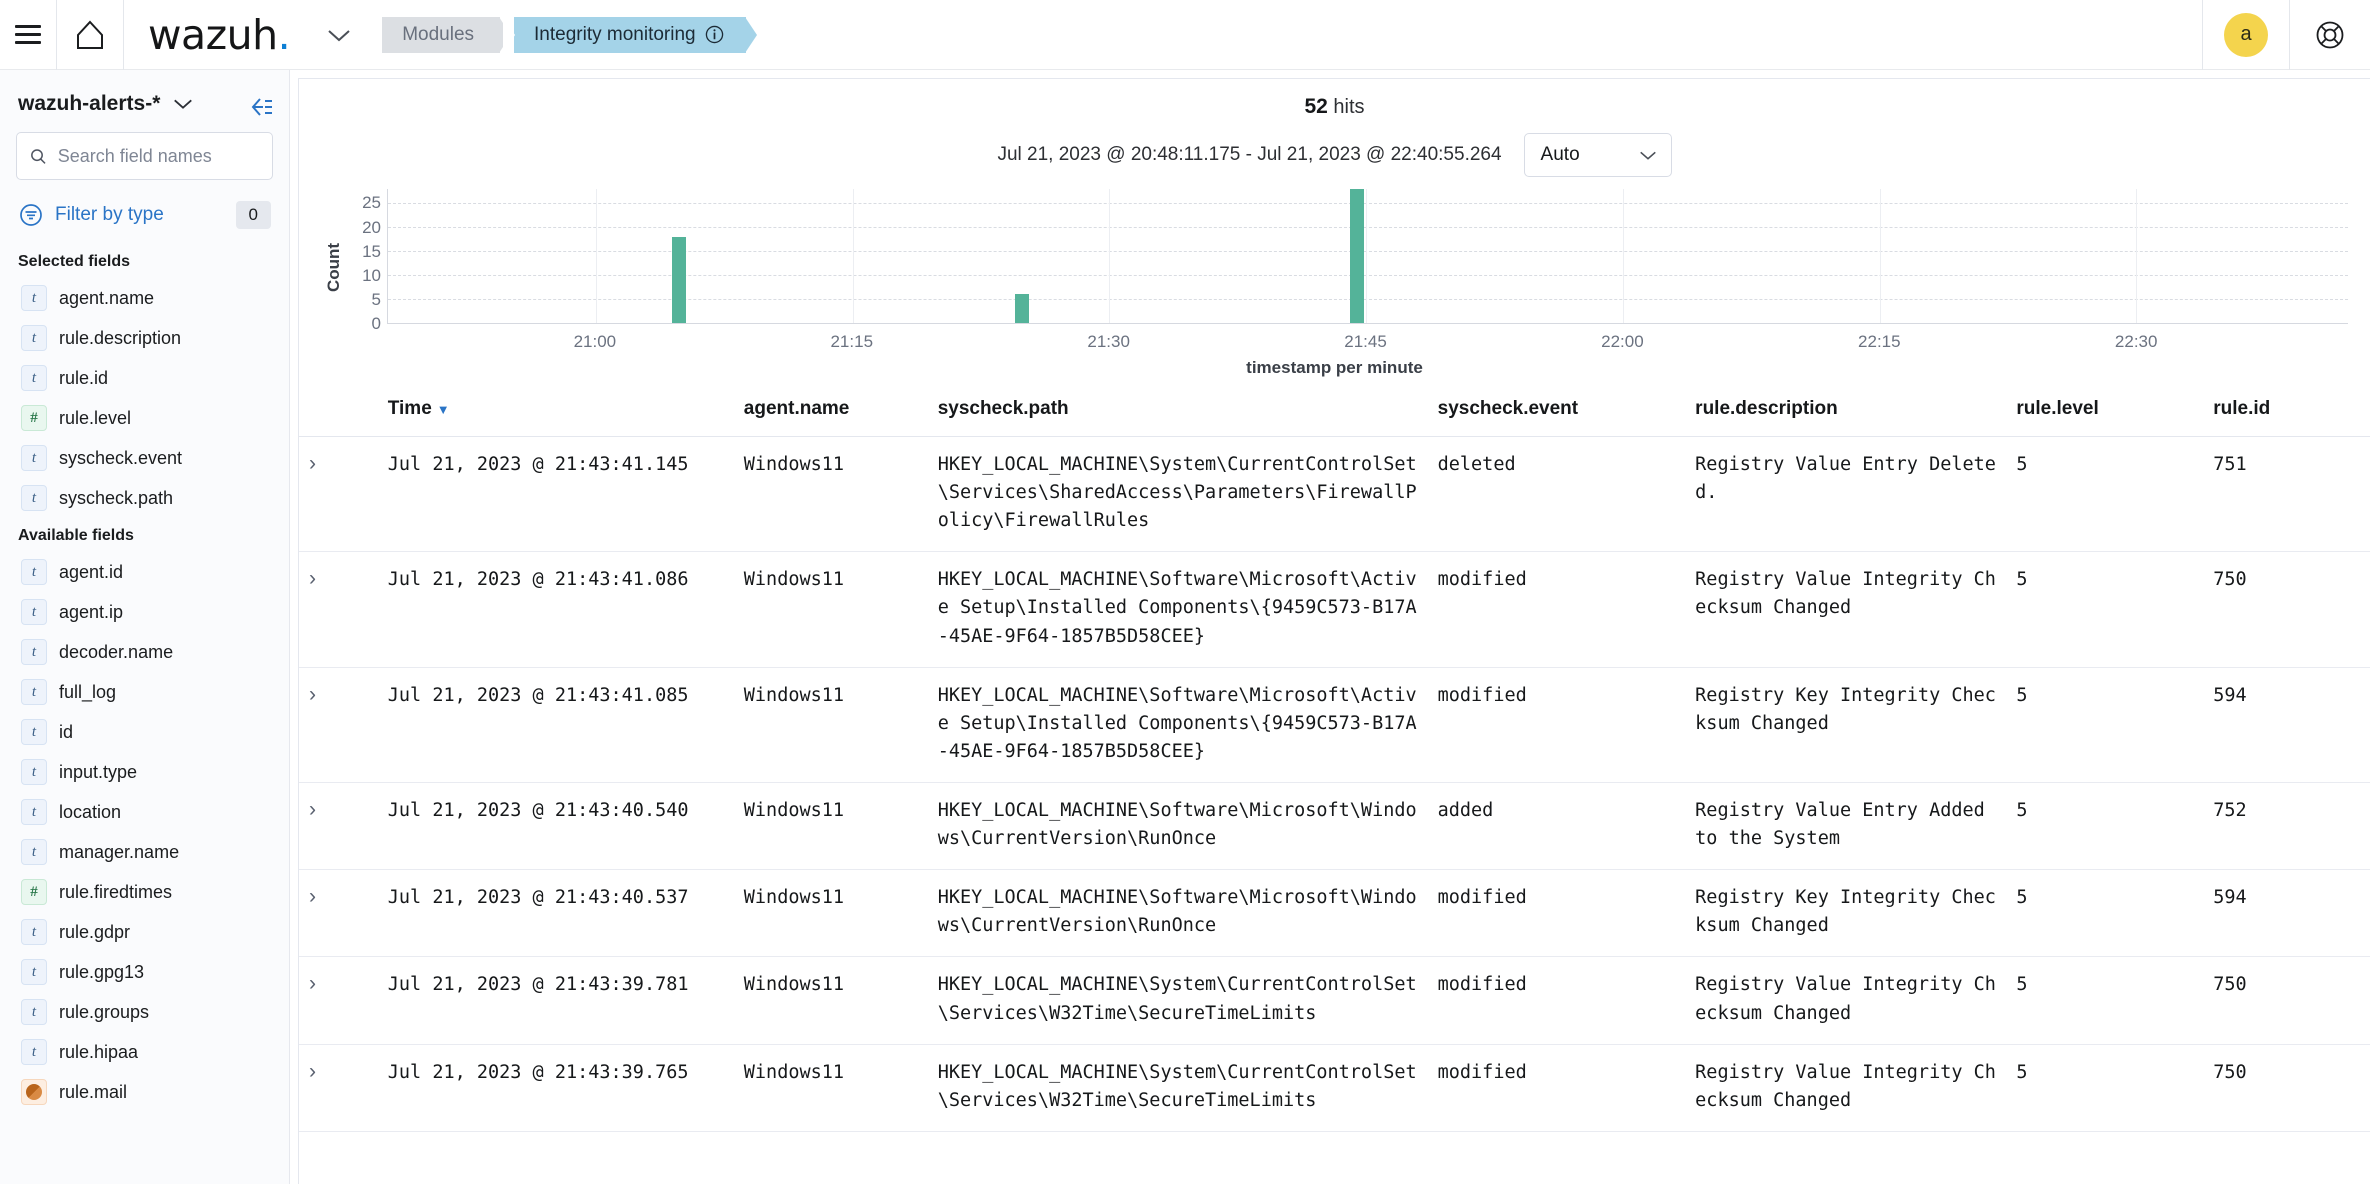  Describe the element at coordinates (144, 852) in the screenshot. I see `field-item-manager-name: t manager.name` at that location.